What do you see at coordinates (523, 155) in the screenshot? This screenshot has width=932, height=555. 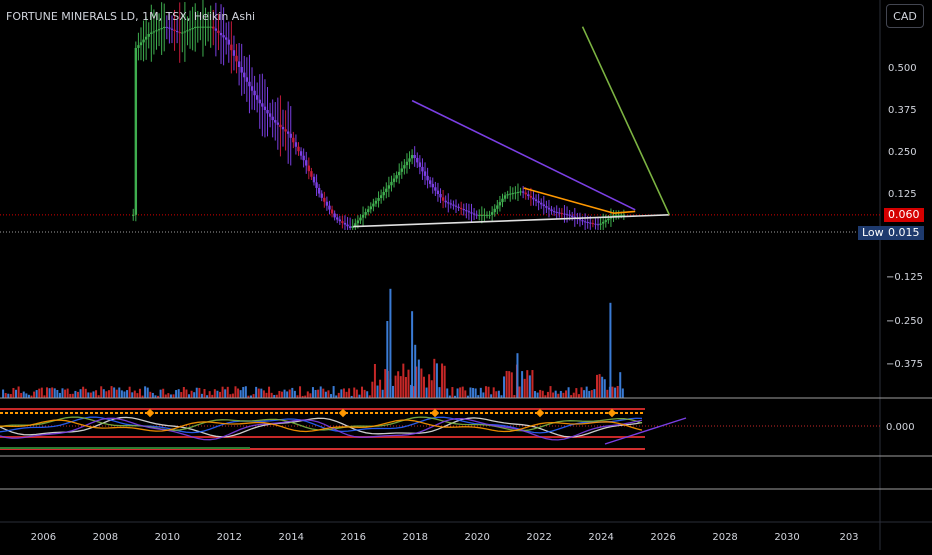 I see `trendline-descending-resistance` at bounding box center [523, 155].